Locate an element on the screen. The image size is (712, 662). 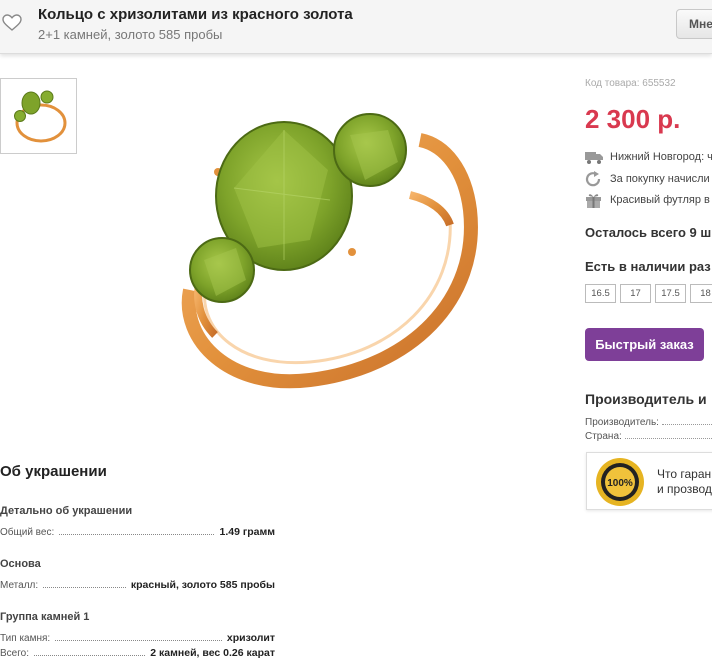
product-subtitle: 2+1 камней, золото 585 пробы is located at coordinates (130, 34).